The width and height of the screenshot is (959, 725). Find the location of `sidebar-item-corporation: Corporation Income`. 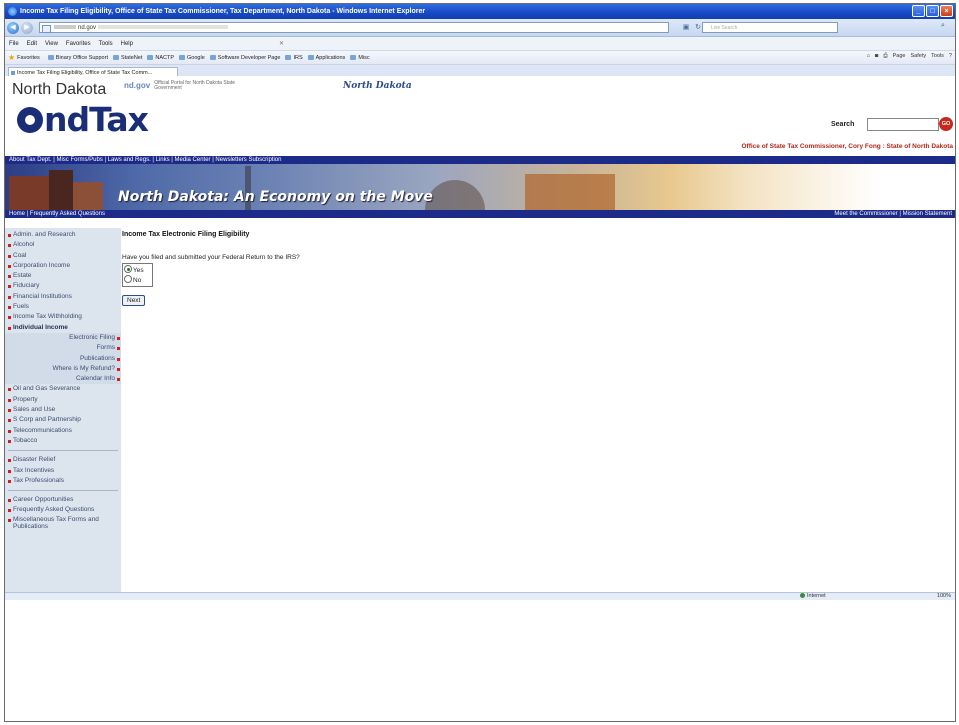

sidebar-item-corporation: Corporation Income is located at coordinates (63, 266).